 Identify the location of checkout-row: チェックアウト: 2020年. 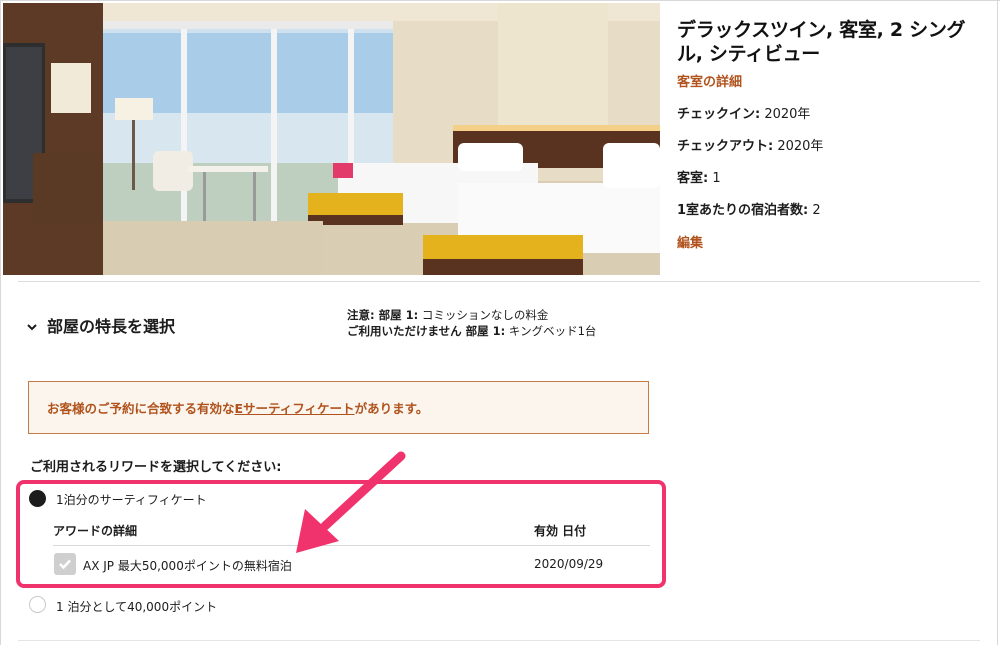
(750, 144).